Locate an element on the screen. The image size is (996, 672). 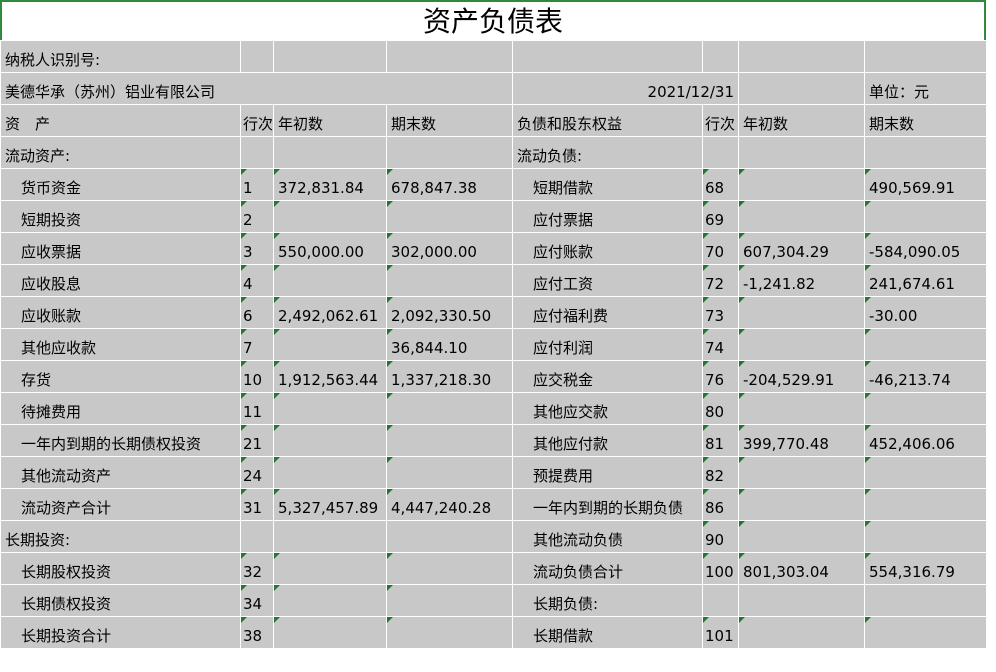
liability-line-no: 73 is located at coordinates (721, 312).